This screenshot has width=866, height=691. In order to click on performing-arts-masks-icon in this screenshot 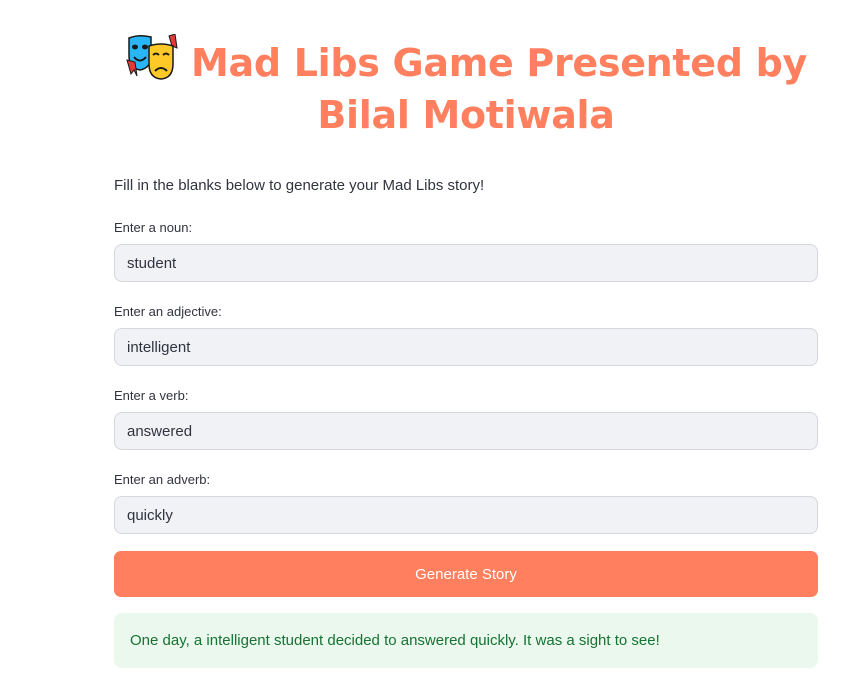, I will do `click(152, 57)`.